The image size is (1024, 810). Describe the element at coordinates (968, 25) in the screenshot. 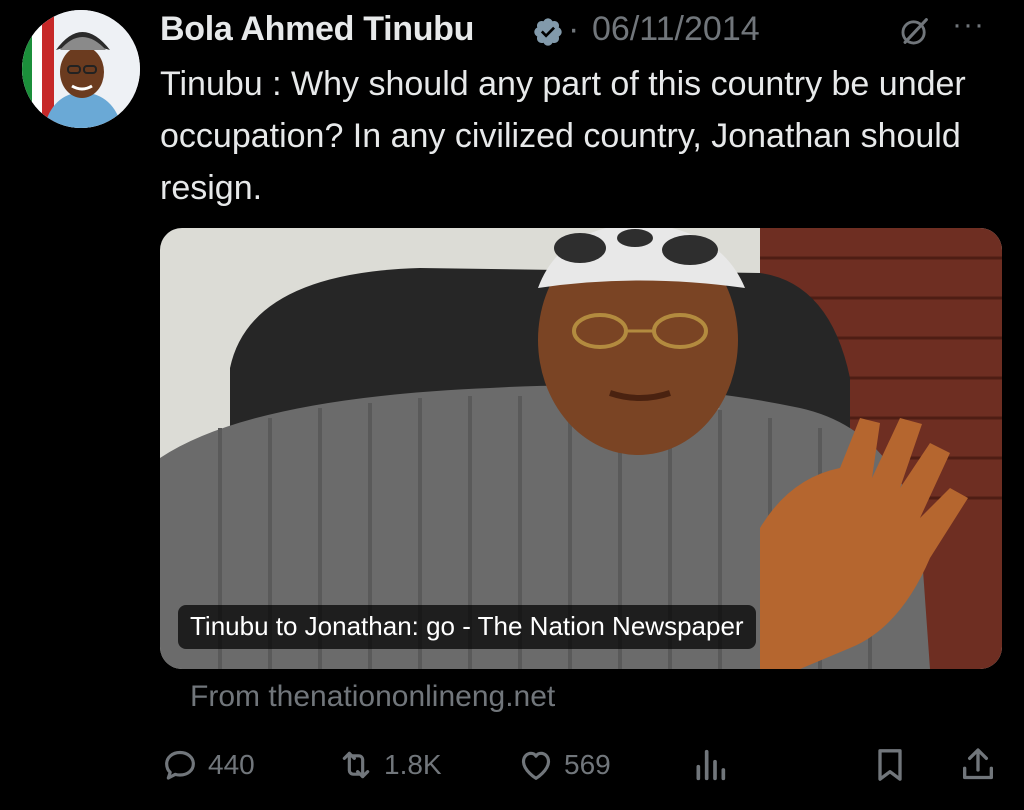

I see `more-icon: ···` at that location.